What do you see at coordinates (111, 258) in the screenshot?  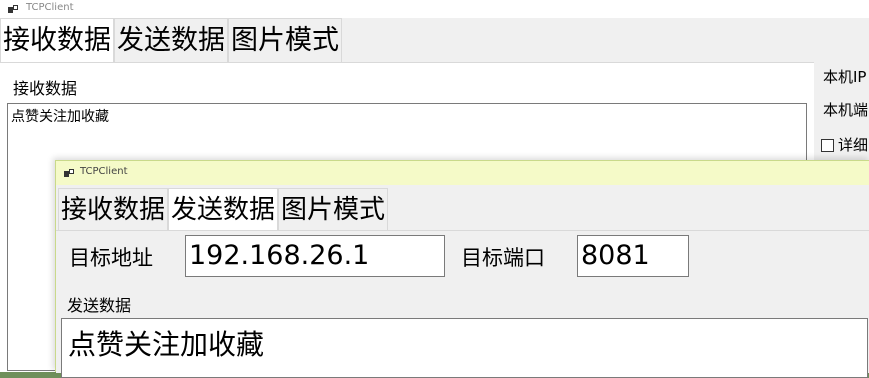 I see `target-address-label: 目标地址` at bounding box center [111, 258].